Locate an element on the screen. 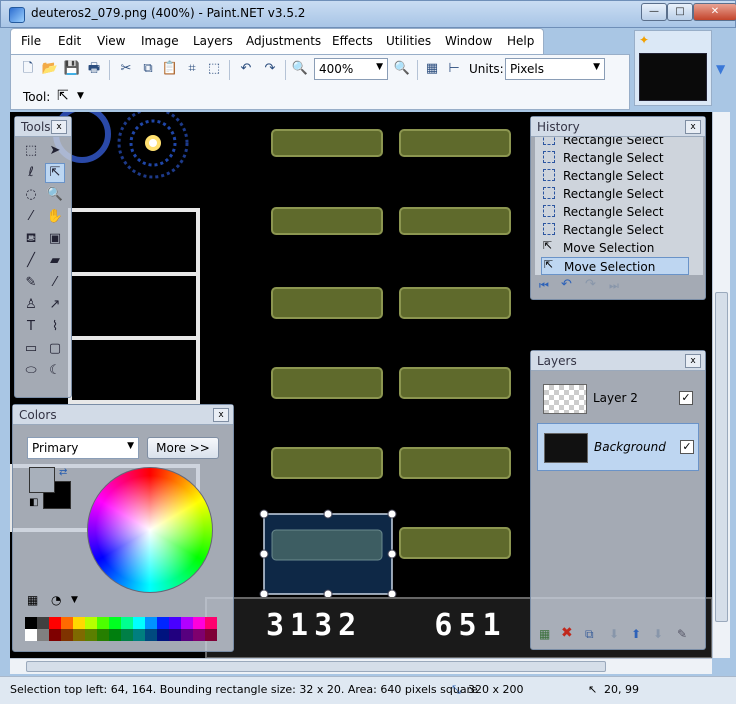 The image size is (736, 704). menu-view: View is located at coordinates (111, 41).